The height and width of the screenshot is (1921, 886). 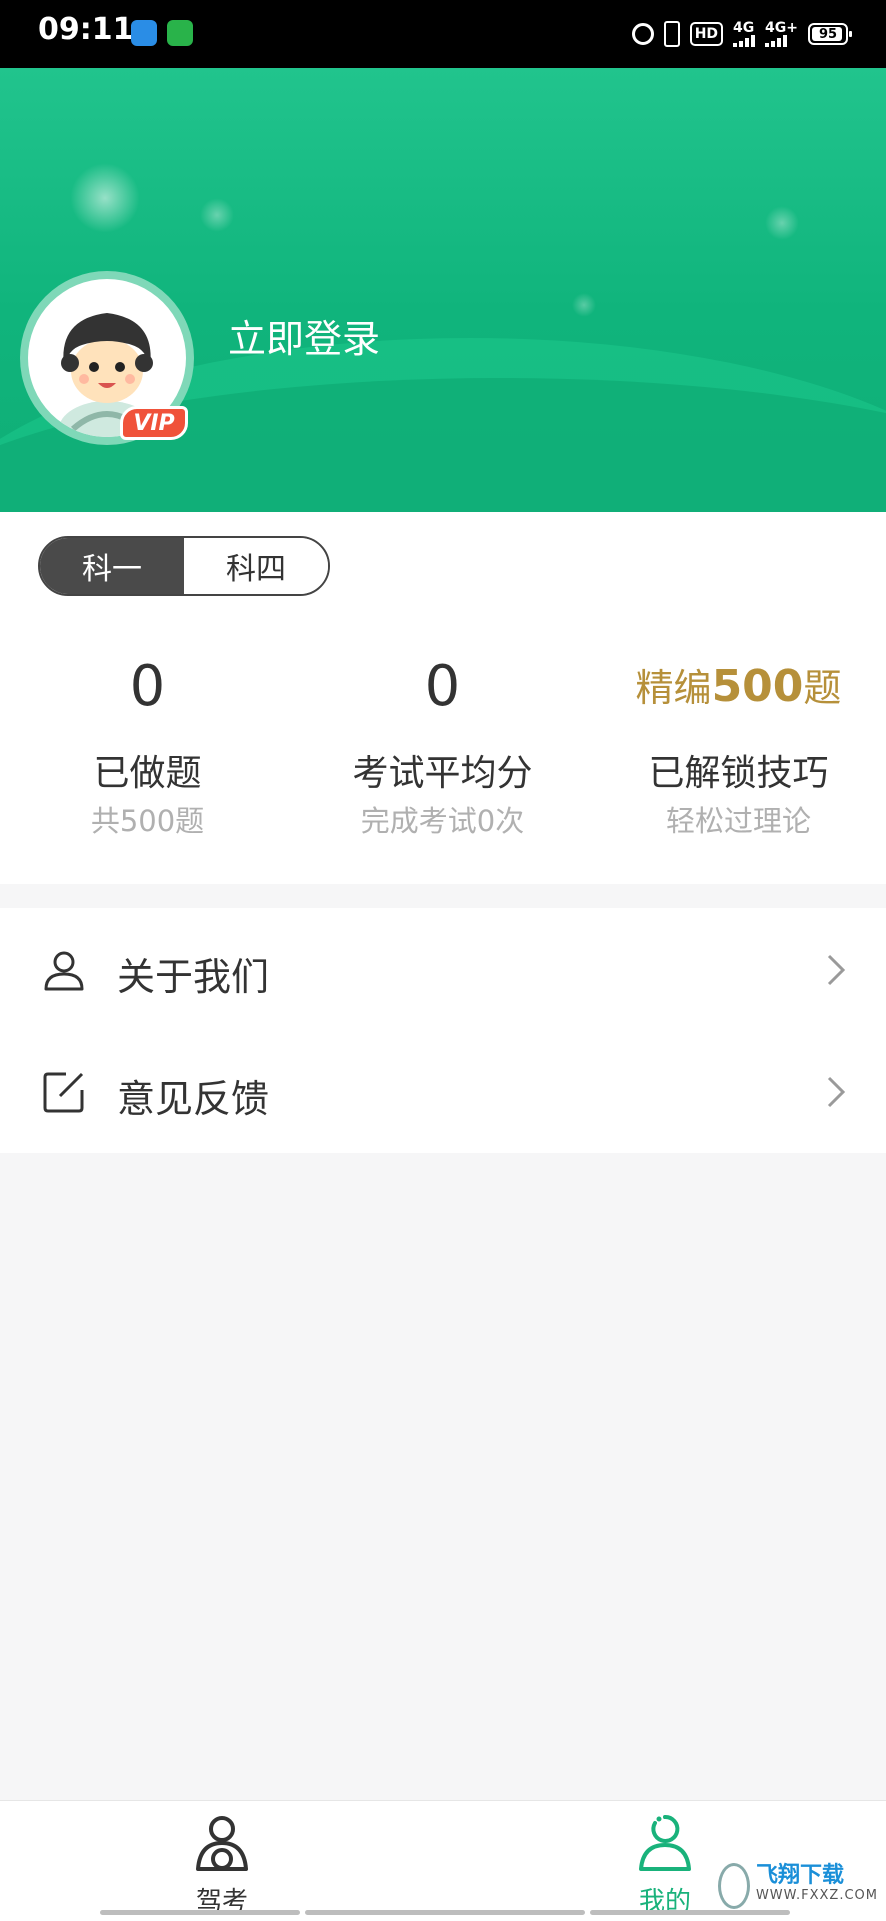 I want to click on watermark: 飞翔下载 WWW.FXXZ.COM, so click(x=798, y=1886).